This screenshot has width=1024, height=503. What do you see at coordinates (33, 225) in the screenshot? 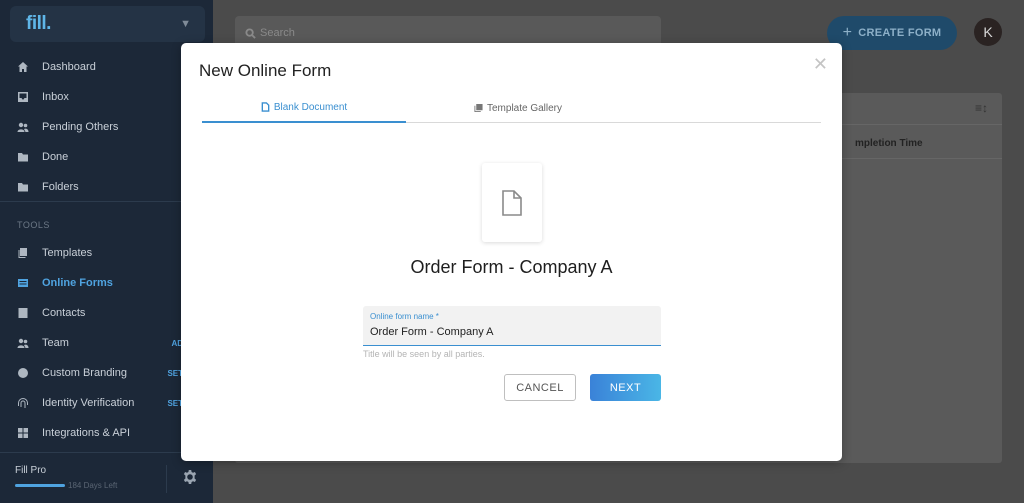
I see `tools-section-label: TOOLS` at bounding box center [33, 225].